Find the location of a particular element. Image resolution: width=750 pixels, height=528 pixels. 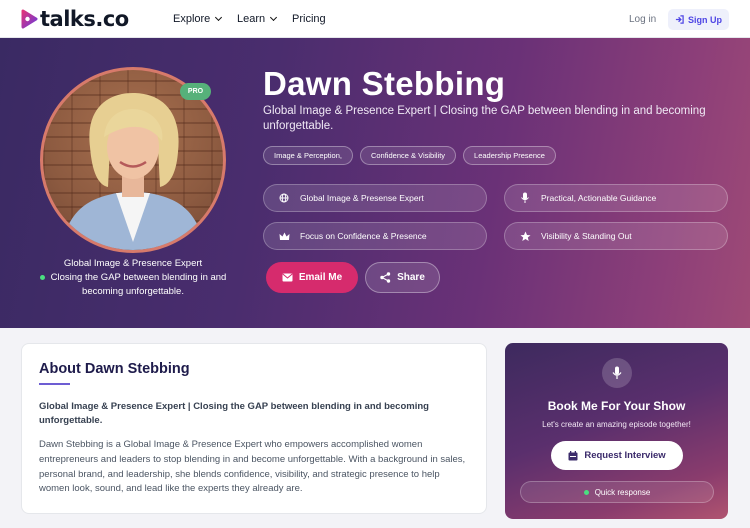

brand-name: talks.co is located at coordinates (84, 19).